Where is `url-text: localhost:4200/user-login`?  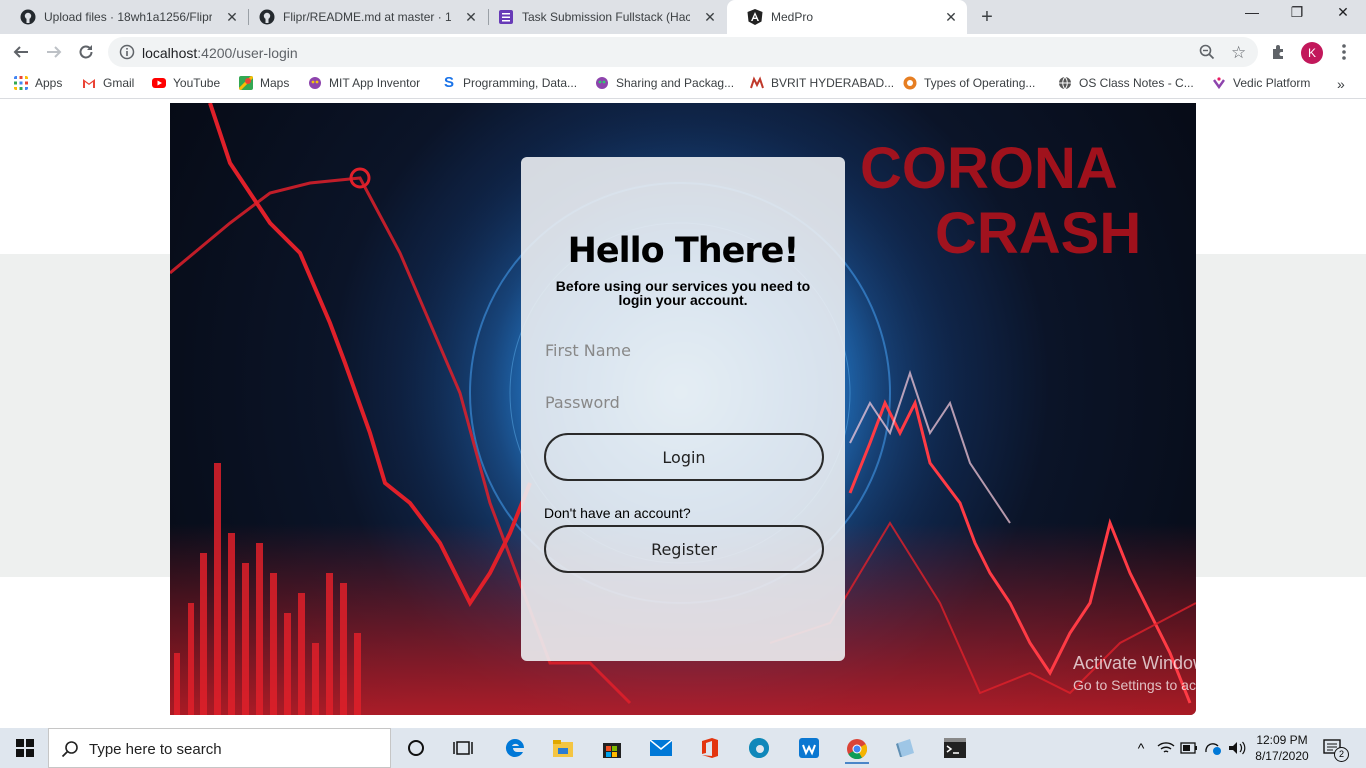
url-text: localhost:4200/user-login is located at coordinates (220, 53).